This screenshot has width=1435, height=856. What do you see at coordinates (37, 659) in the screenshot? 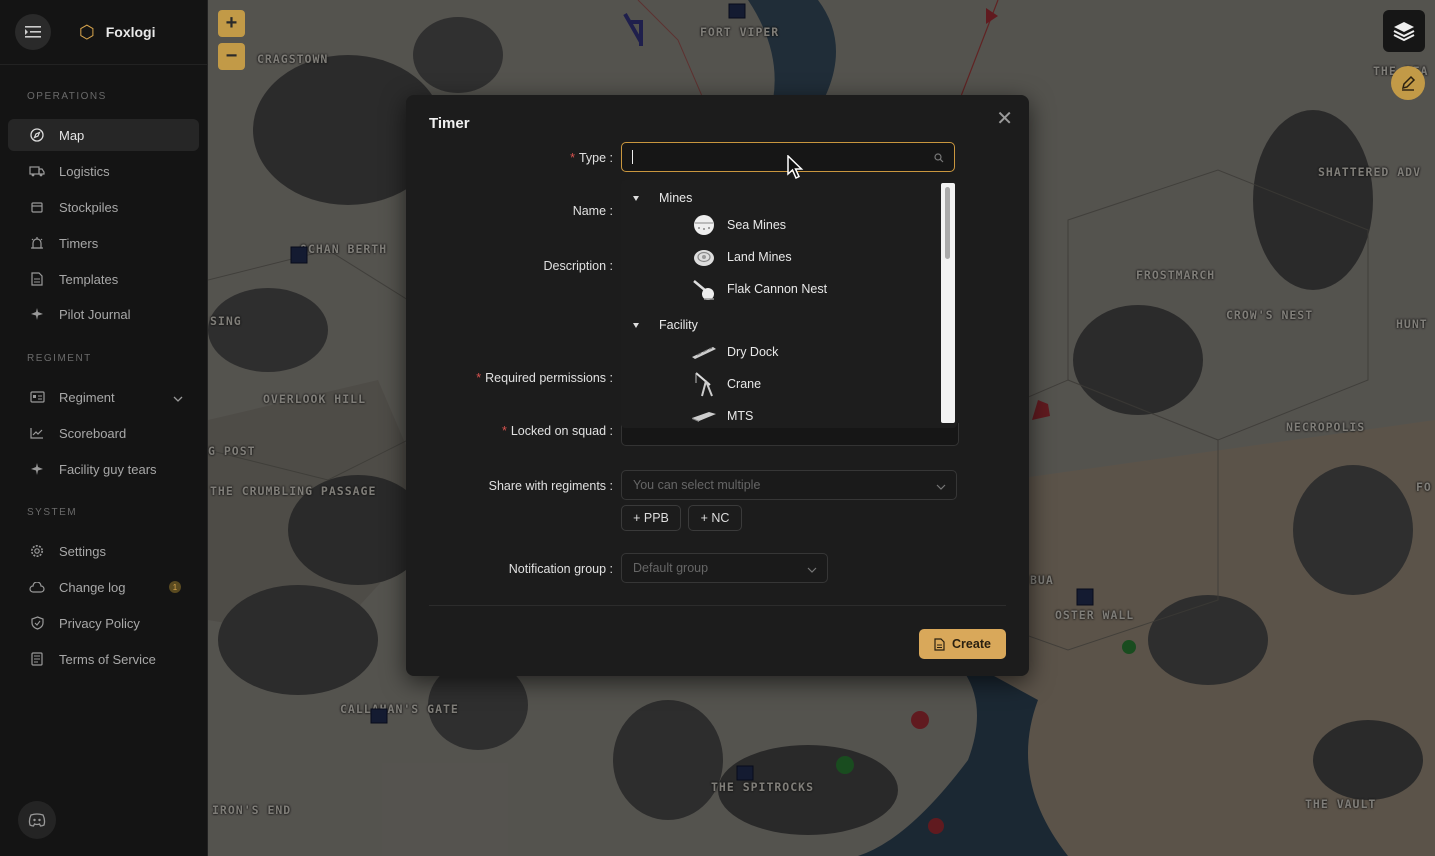
I see `document-icon` at bounding box center [37, 659].